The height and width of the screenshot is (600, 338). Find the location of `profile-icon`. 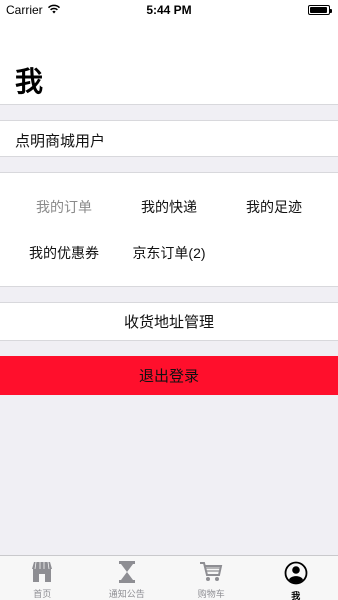

profile-icon is located at coordinates (296, 573).